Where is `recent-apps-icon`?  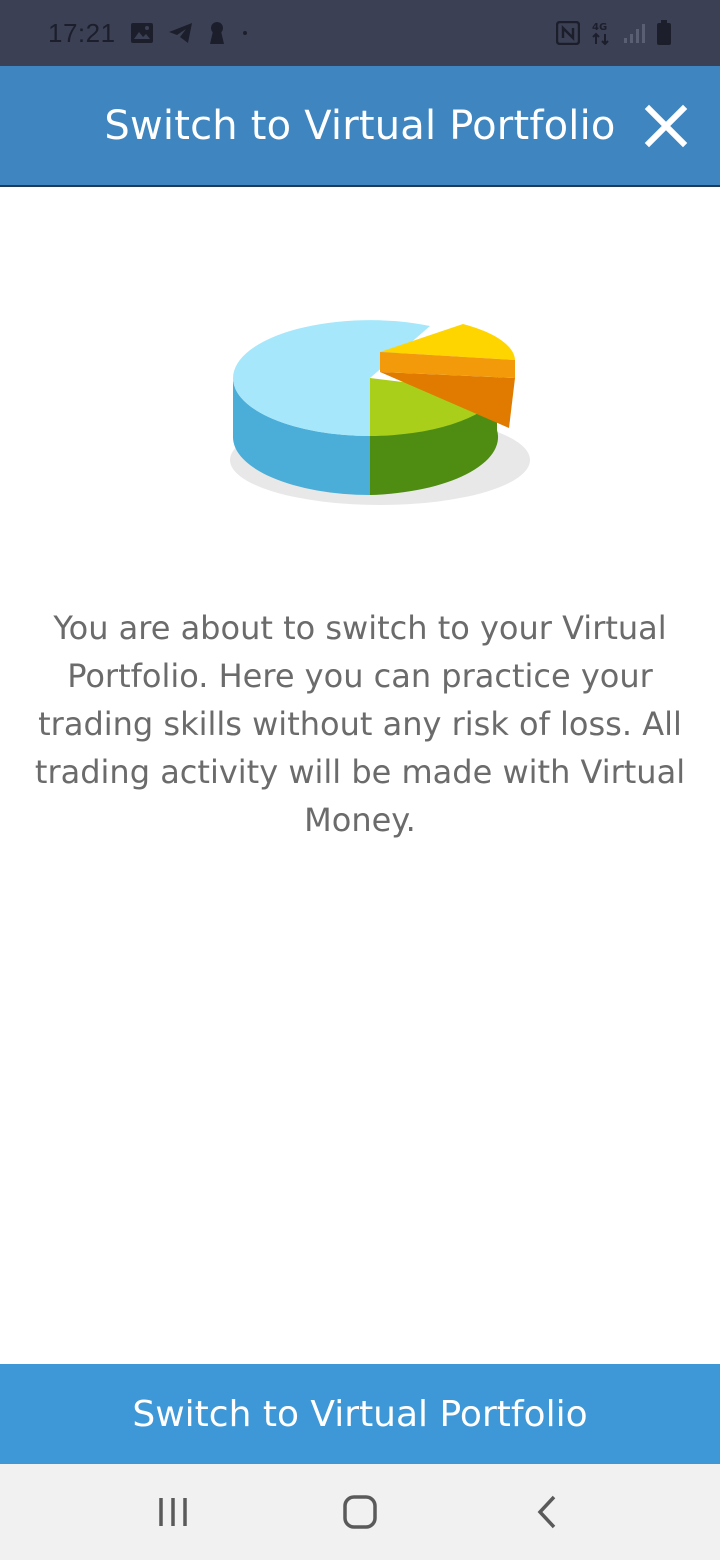
recent-apps-icon is located at coordinates (173, 1512).